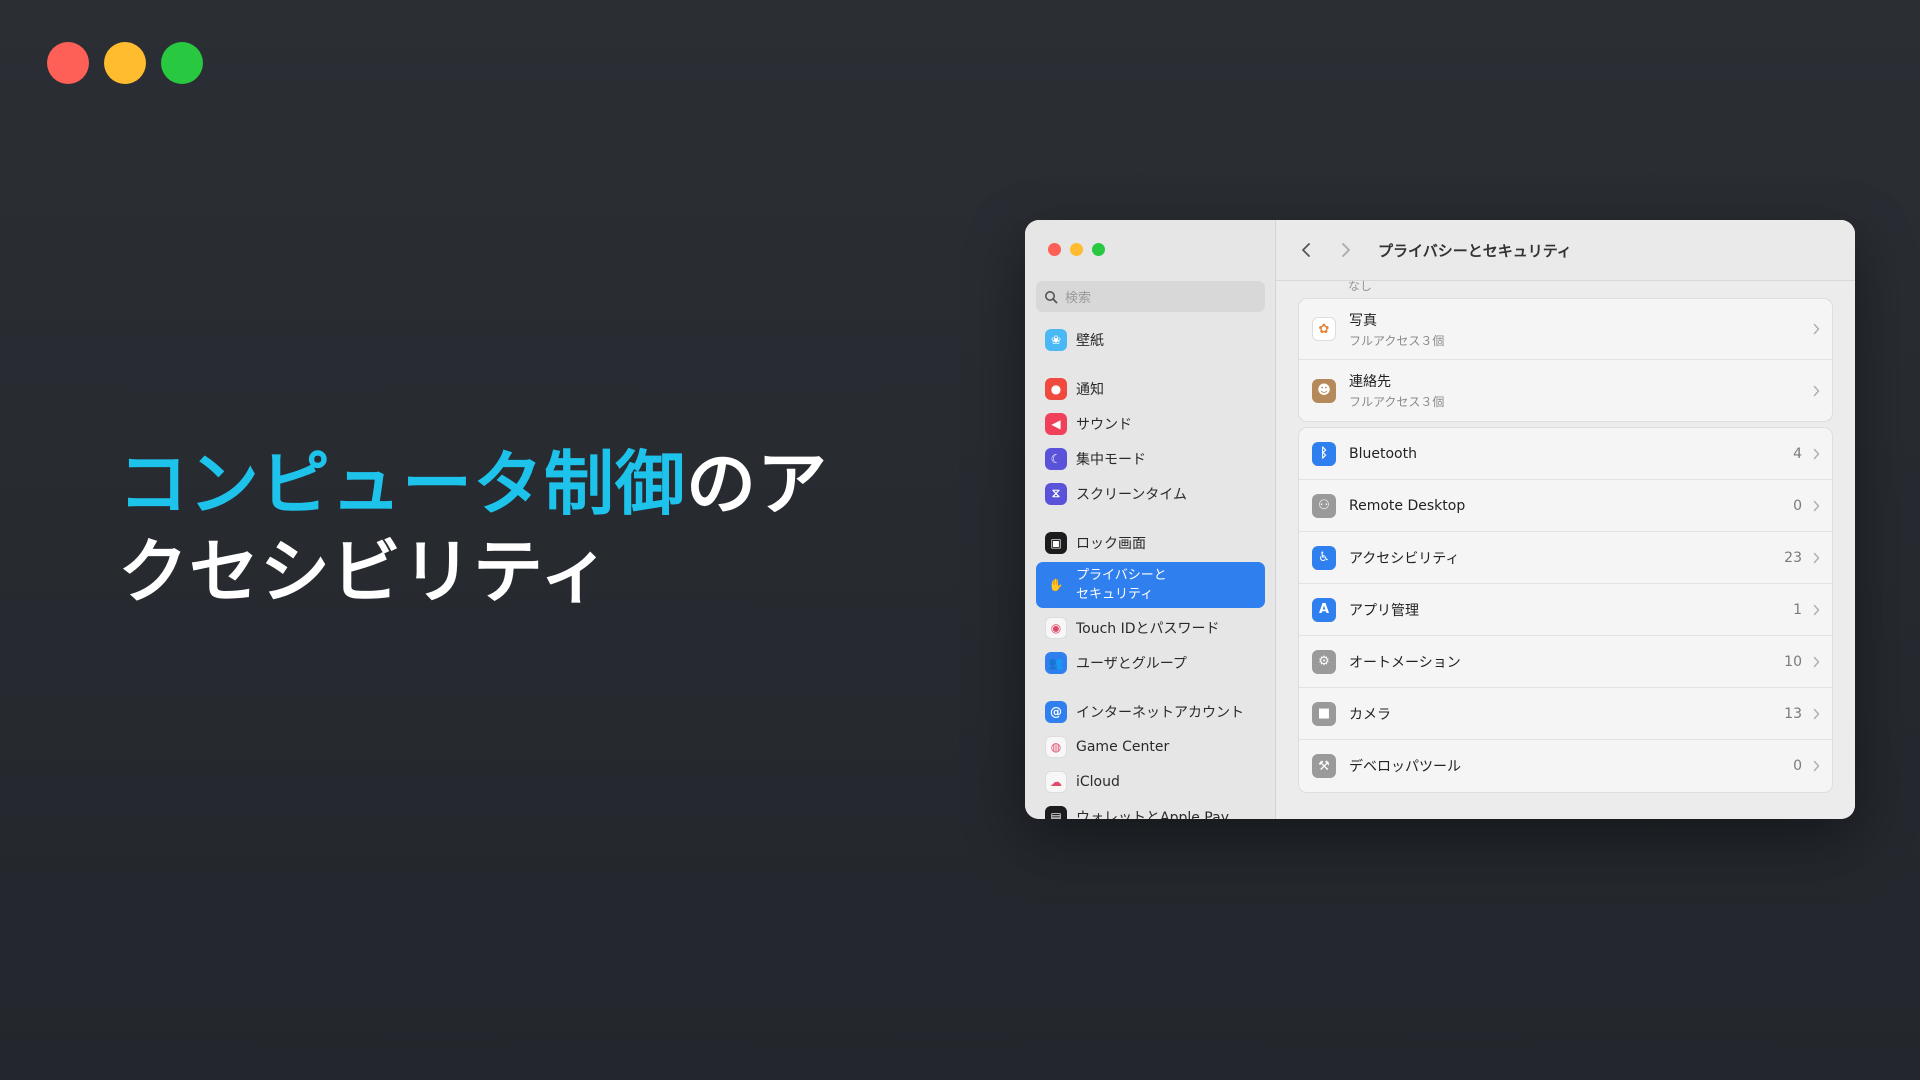  What do you see at coordinates (1360, 287) in the screenshot?
I see `cut-off-row-text: なし` at bounding box center [1360, 287].